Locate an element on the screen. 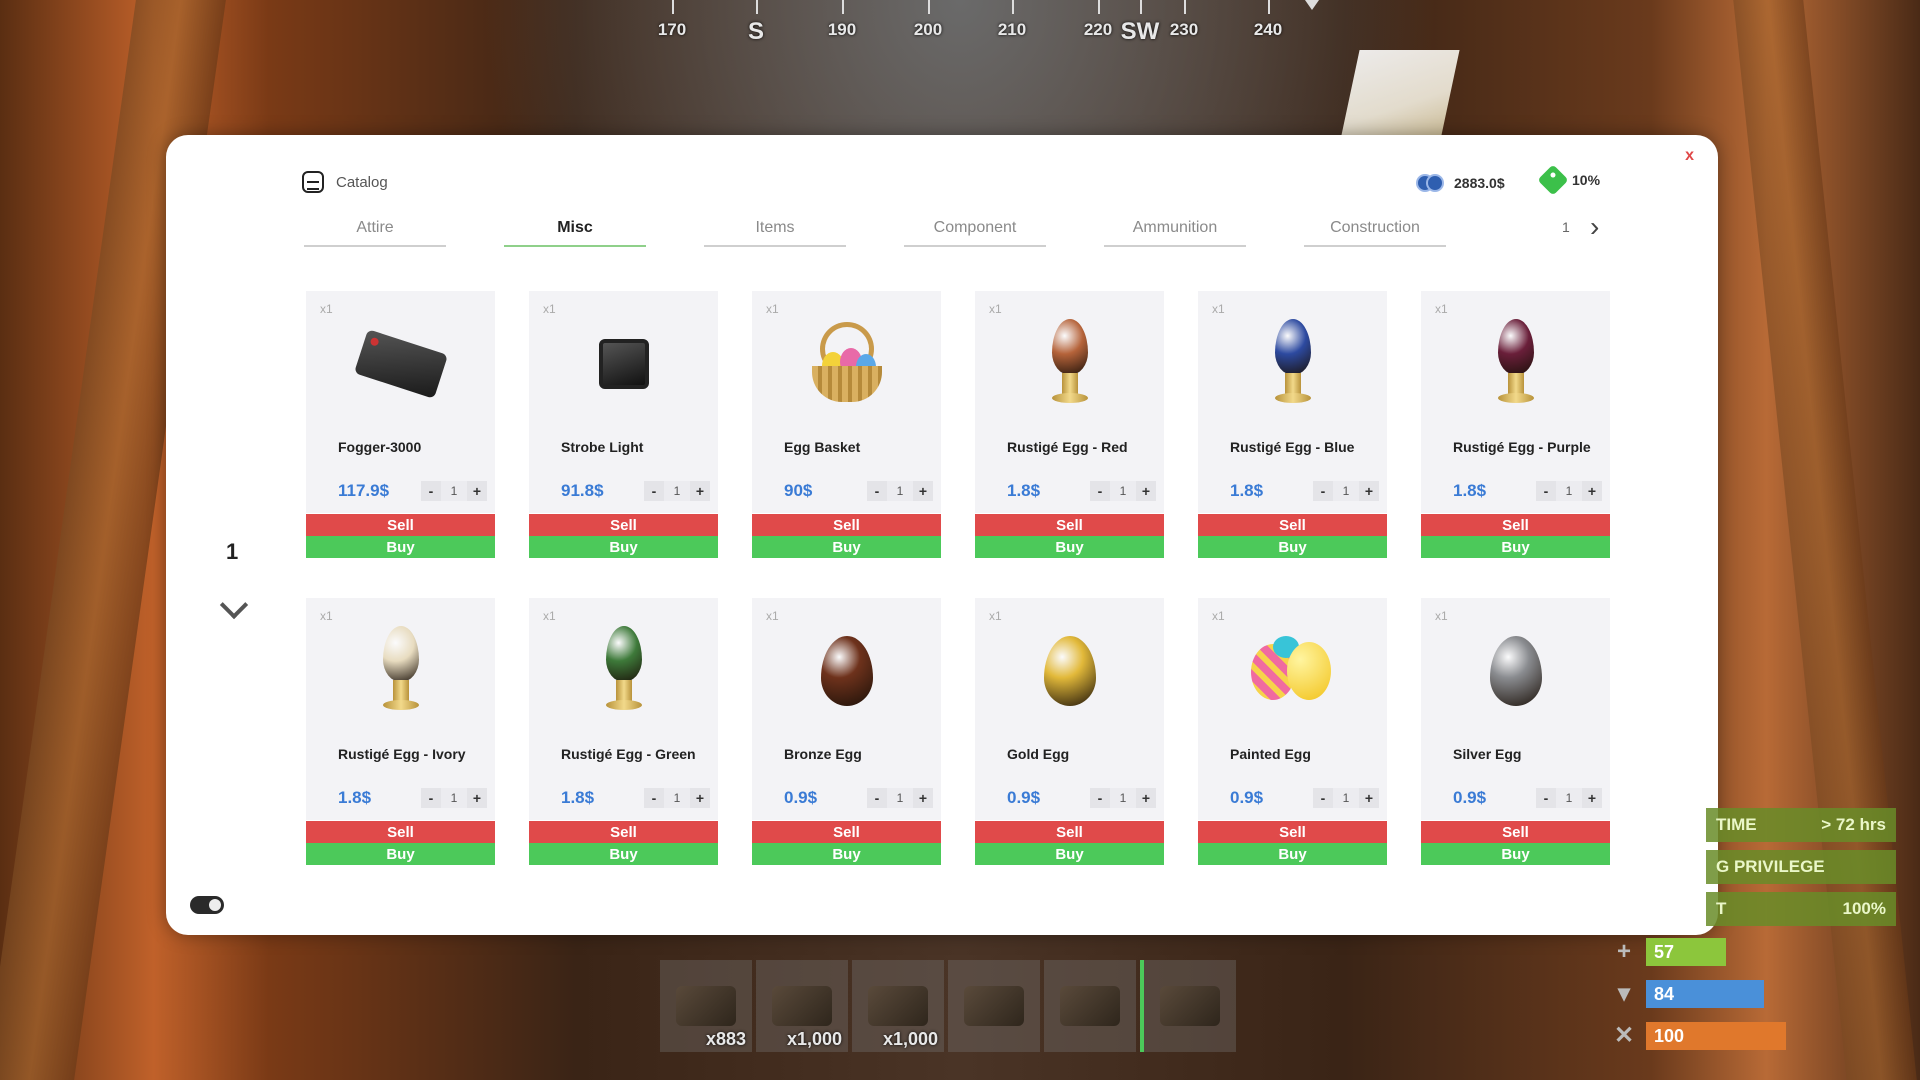 This screenshot has height=1080, width=1920. tab-misc: Misc is located at coordinates (575, 233).